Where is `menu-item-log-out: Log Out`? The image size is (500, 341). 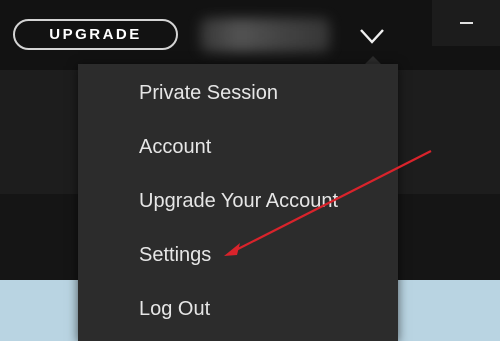
menu-item-log-out: Log Out is located at coordinates (238, 309).